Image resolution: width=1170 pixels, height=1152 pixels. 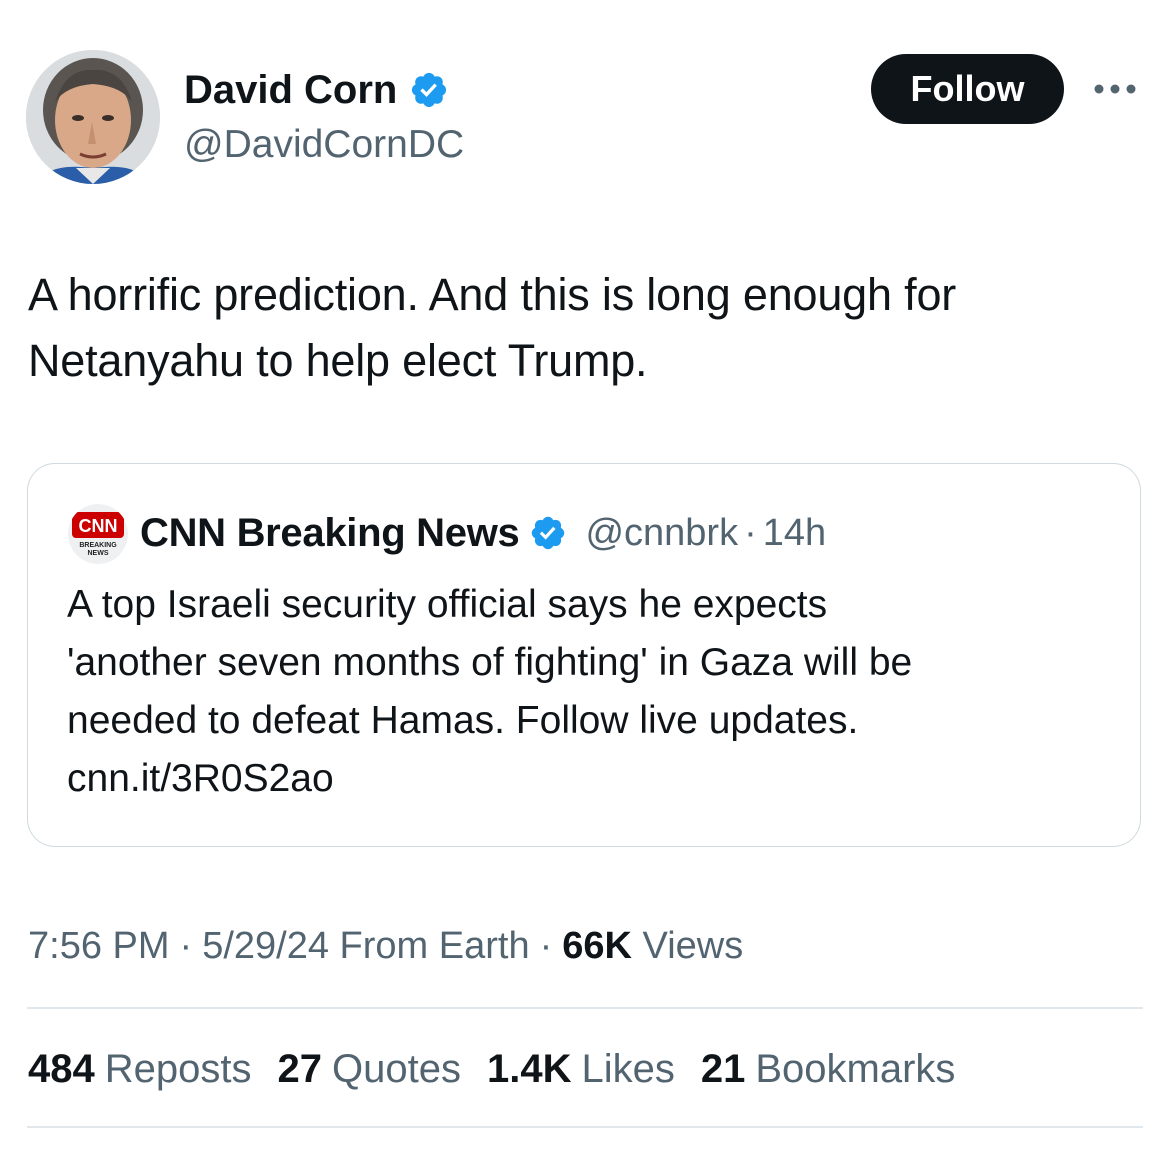 I want to click on stat-label: Bookmarks, so click(x=855, y=1069).